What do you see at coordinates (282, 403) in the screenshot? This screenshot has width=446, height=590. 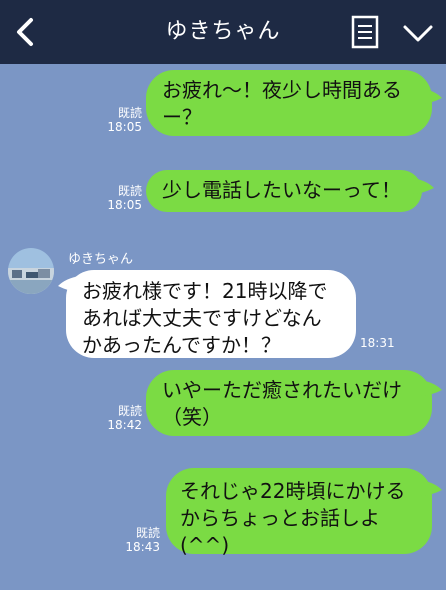 I see `message-text: いやーただ癒されたいだけ（笑）` at bounding box center [282, 403].